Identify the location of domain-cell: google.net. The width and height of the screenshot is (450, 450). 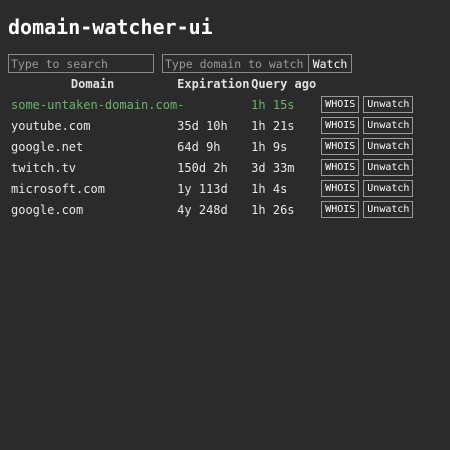
(47, 146).